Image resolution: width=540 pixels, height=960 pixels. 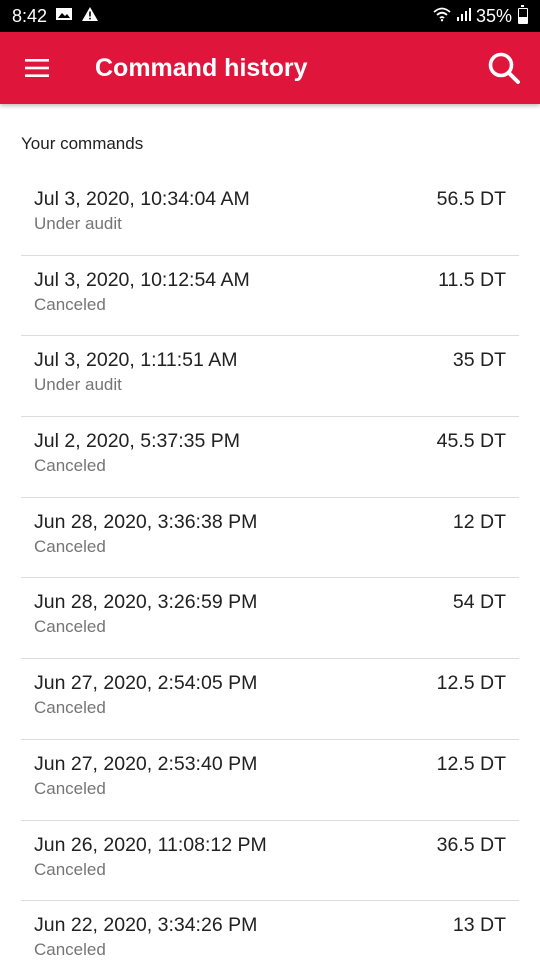 I want to click on command-date: Jun 28, 2020, 3:26:59 PM, so click(x=146, y=602).